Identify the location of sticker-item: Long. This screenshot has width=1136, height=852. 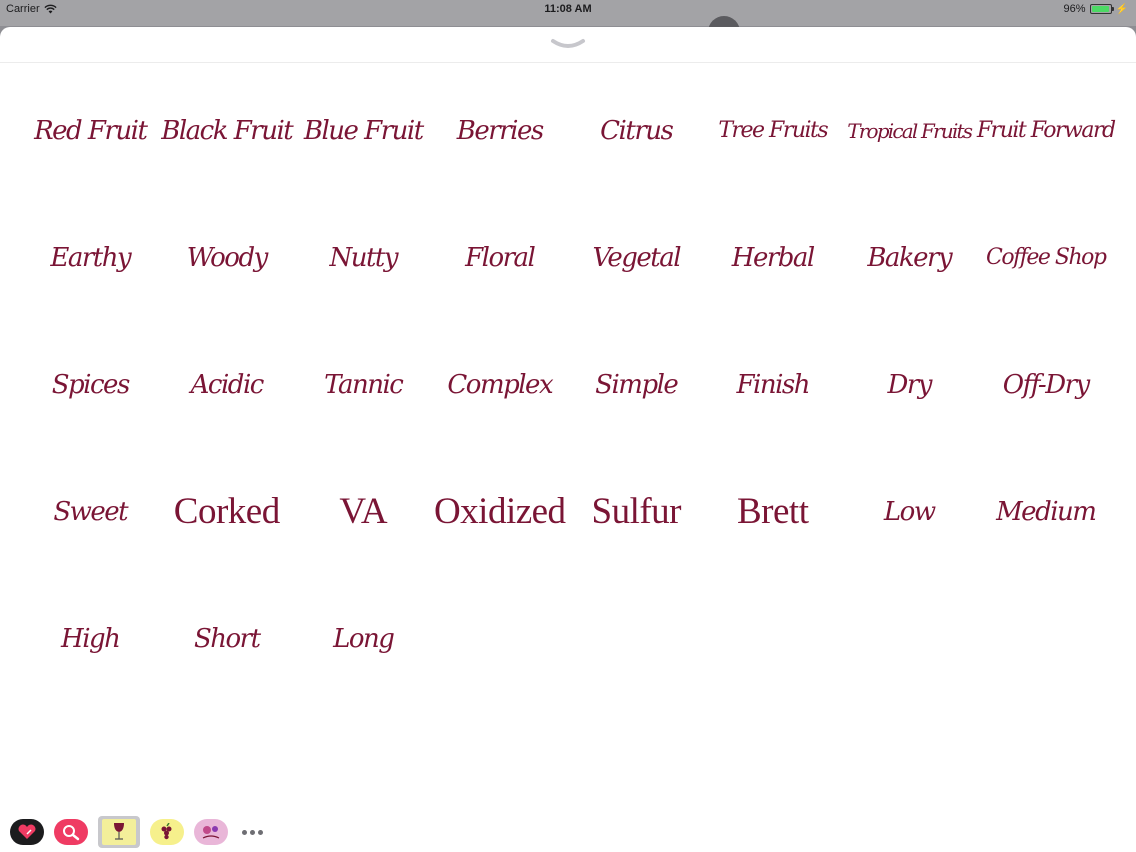
(363, 638).